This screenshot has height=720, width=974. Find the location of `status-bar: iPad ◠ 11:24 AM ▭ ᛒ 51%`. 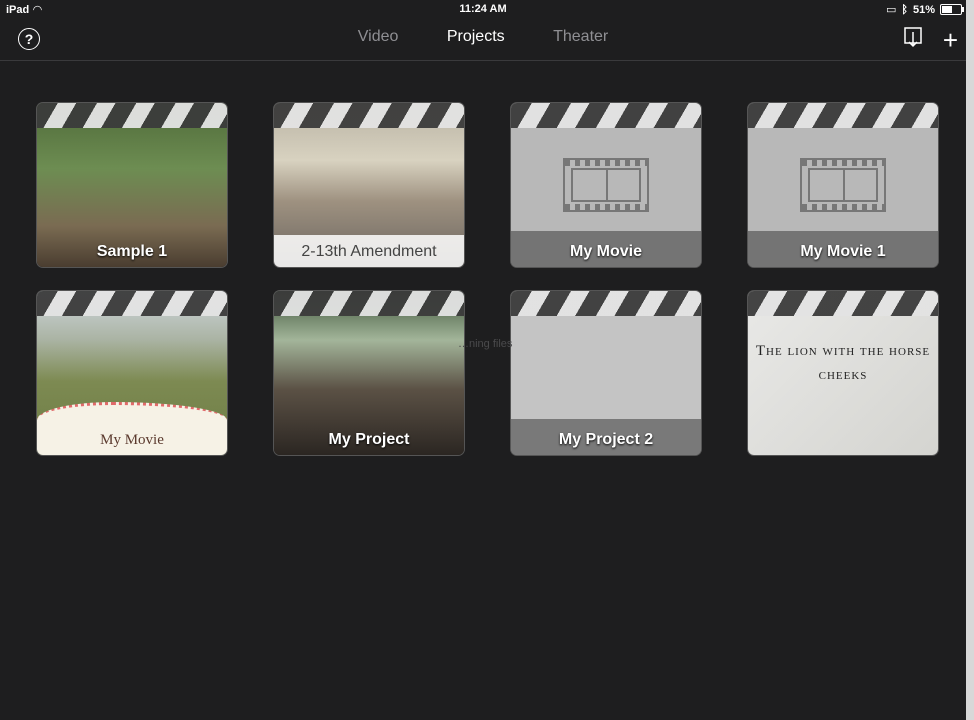

status-bar: iPad ◠ 11:24 AM ▭ ᛒ 51% is located at coordinates (483, 10).